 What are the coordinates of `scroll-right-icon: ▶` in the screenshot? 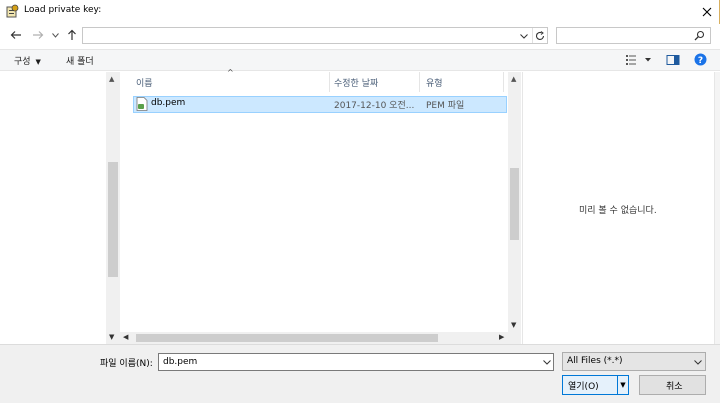 It's located at (501, 337).